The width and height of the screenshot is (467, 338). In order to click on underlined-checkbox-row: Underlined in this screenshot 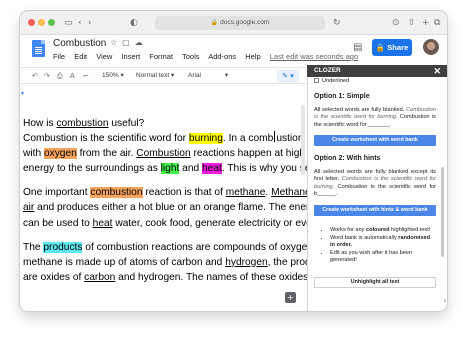, I will do `click(331, 81)`.